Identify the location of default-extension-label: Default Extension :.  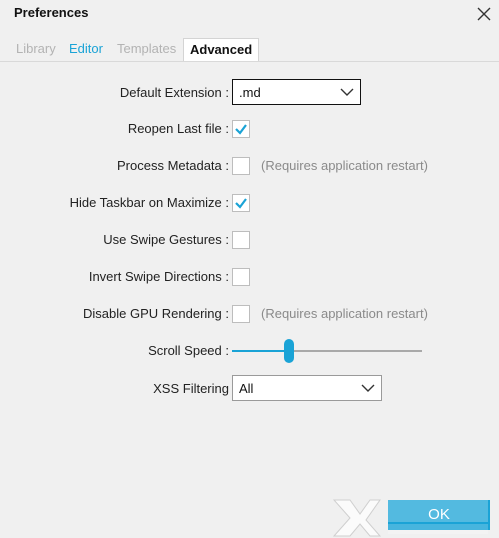
(174, 92).